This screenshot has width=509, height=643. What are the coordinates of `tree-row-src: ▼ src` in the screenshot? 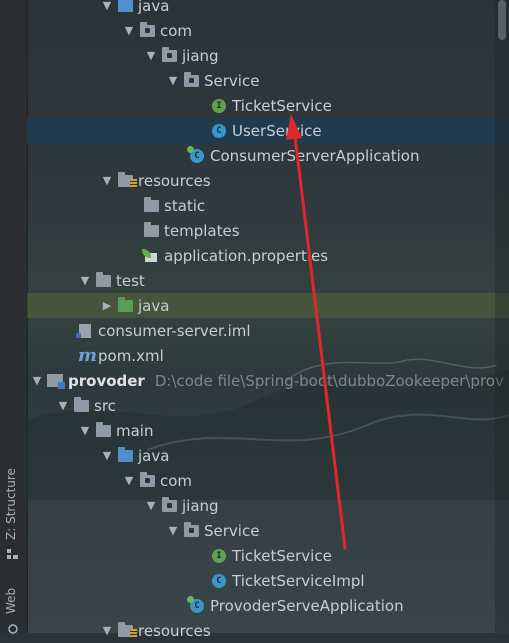 It's located at (261, 405).